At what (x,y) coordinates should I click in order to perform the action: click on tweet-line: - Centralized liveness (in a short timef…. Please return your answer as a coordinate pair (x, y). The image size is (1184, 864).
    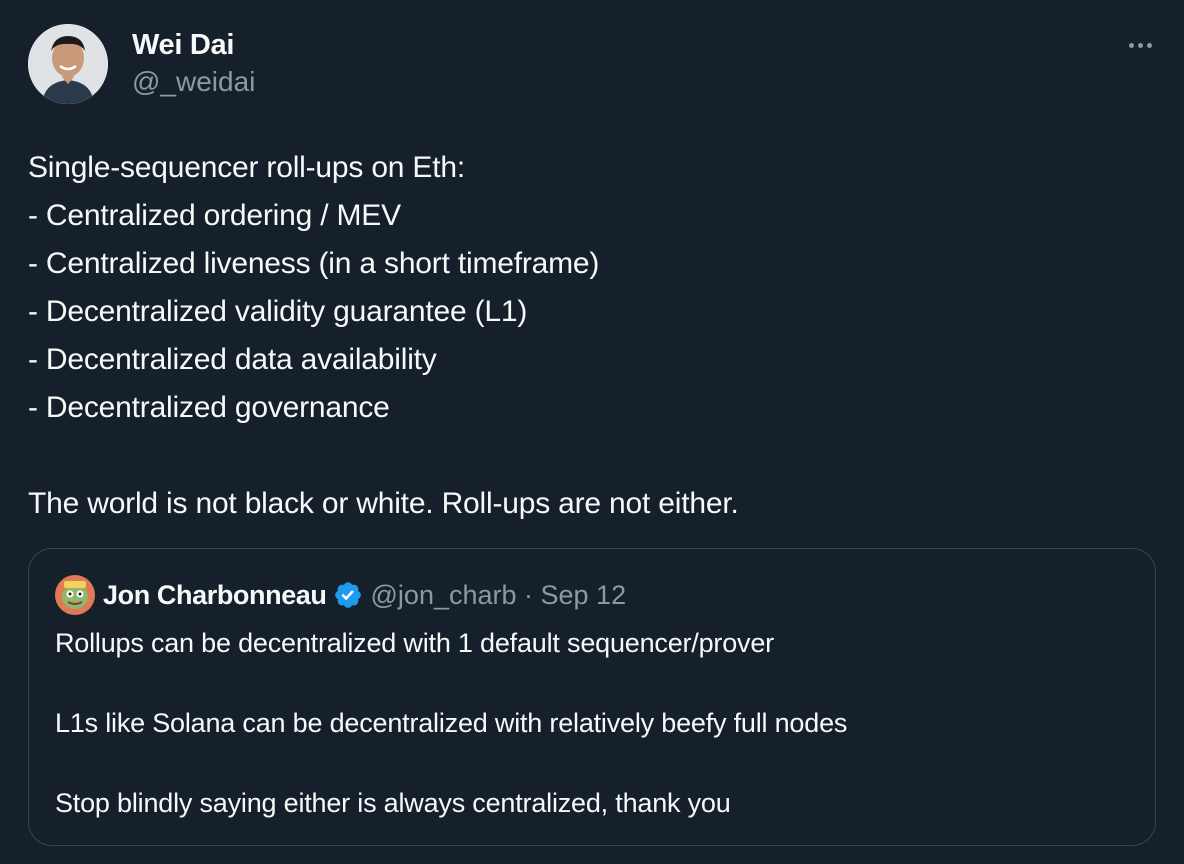
    Looking at the image, I should click on (314, 263).